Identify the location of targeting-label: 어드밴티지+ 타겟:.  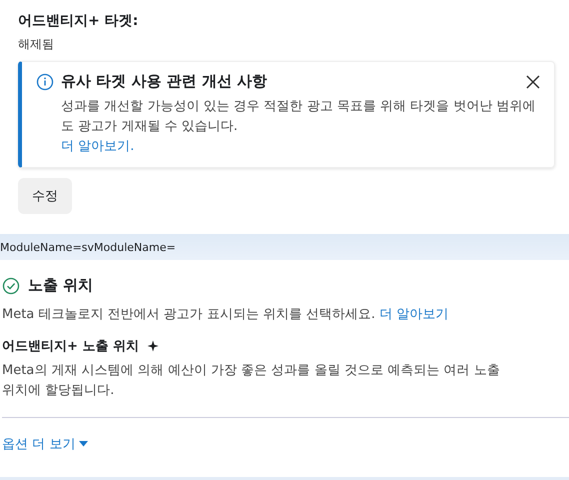
(79, 21).